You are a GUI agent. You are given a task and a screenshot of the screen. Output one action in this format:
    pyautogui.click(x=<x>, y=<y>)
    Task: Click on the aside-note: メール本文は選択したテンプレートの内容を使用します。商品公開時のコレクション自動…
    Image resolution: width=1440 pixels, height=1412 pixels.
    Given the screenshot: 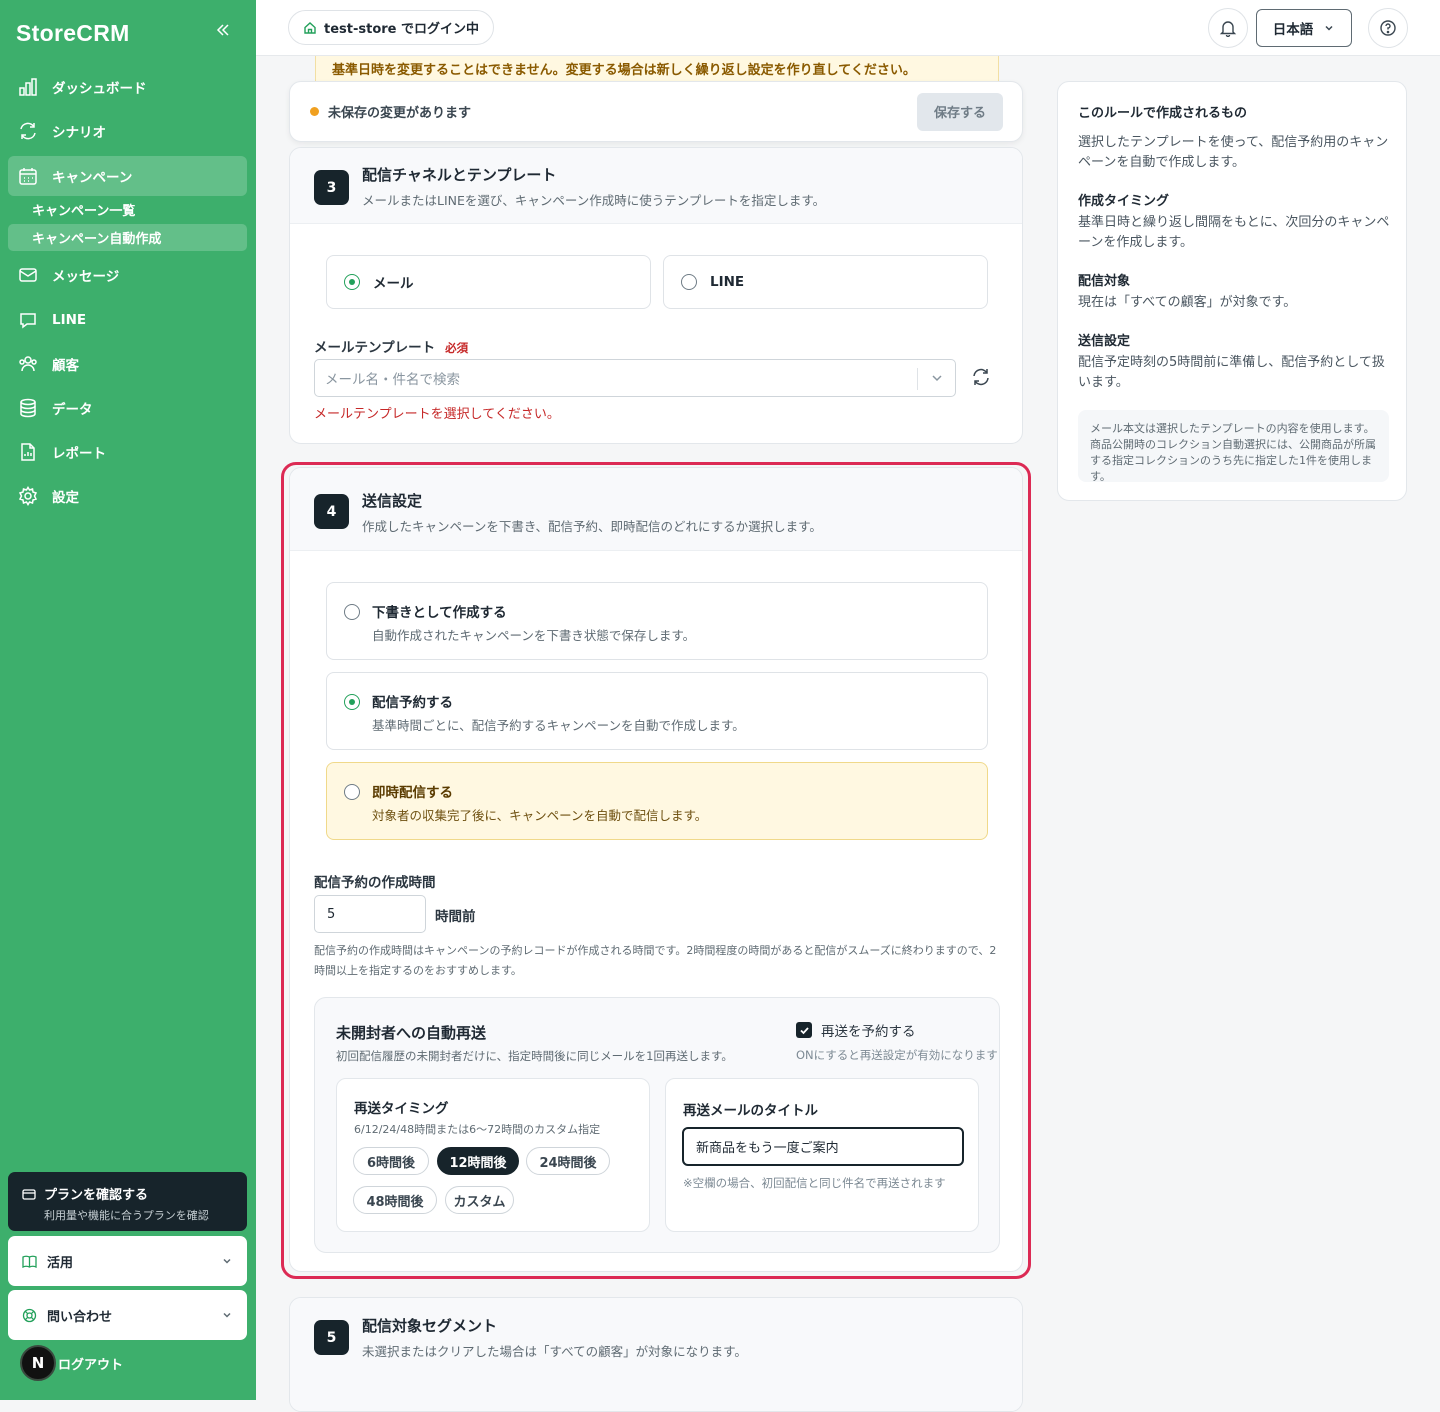 What is the action you would take?
    pyautogui.click(x=1233, y=446)
    